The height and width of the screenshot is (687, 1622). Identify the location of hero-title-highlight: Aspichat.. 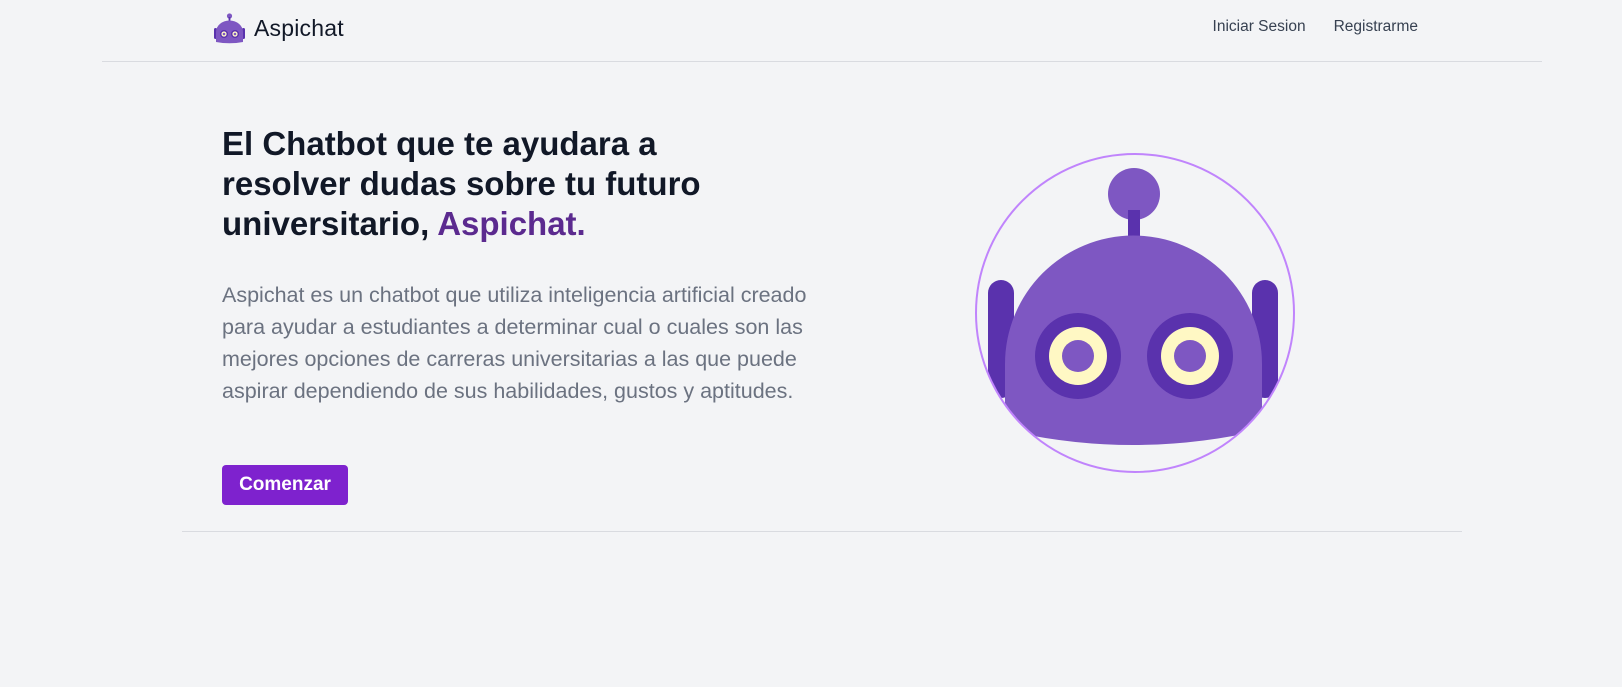
(511, 223).